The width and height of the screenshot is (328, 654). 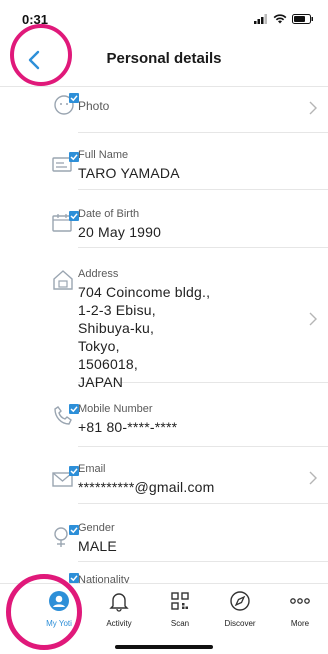 I want to click on tab-label: Activity, so click(x=119, y=623).